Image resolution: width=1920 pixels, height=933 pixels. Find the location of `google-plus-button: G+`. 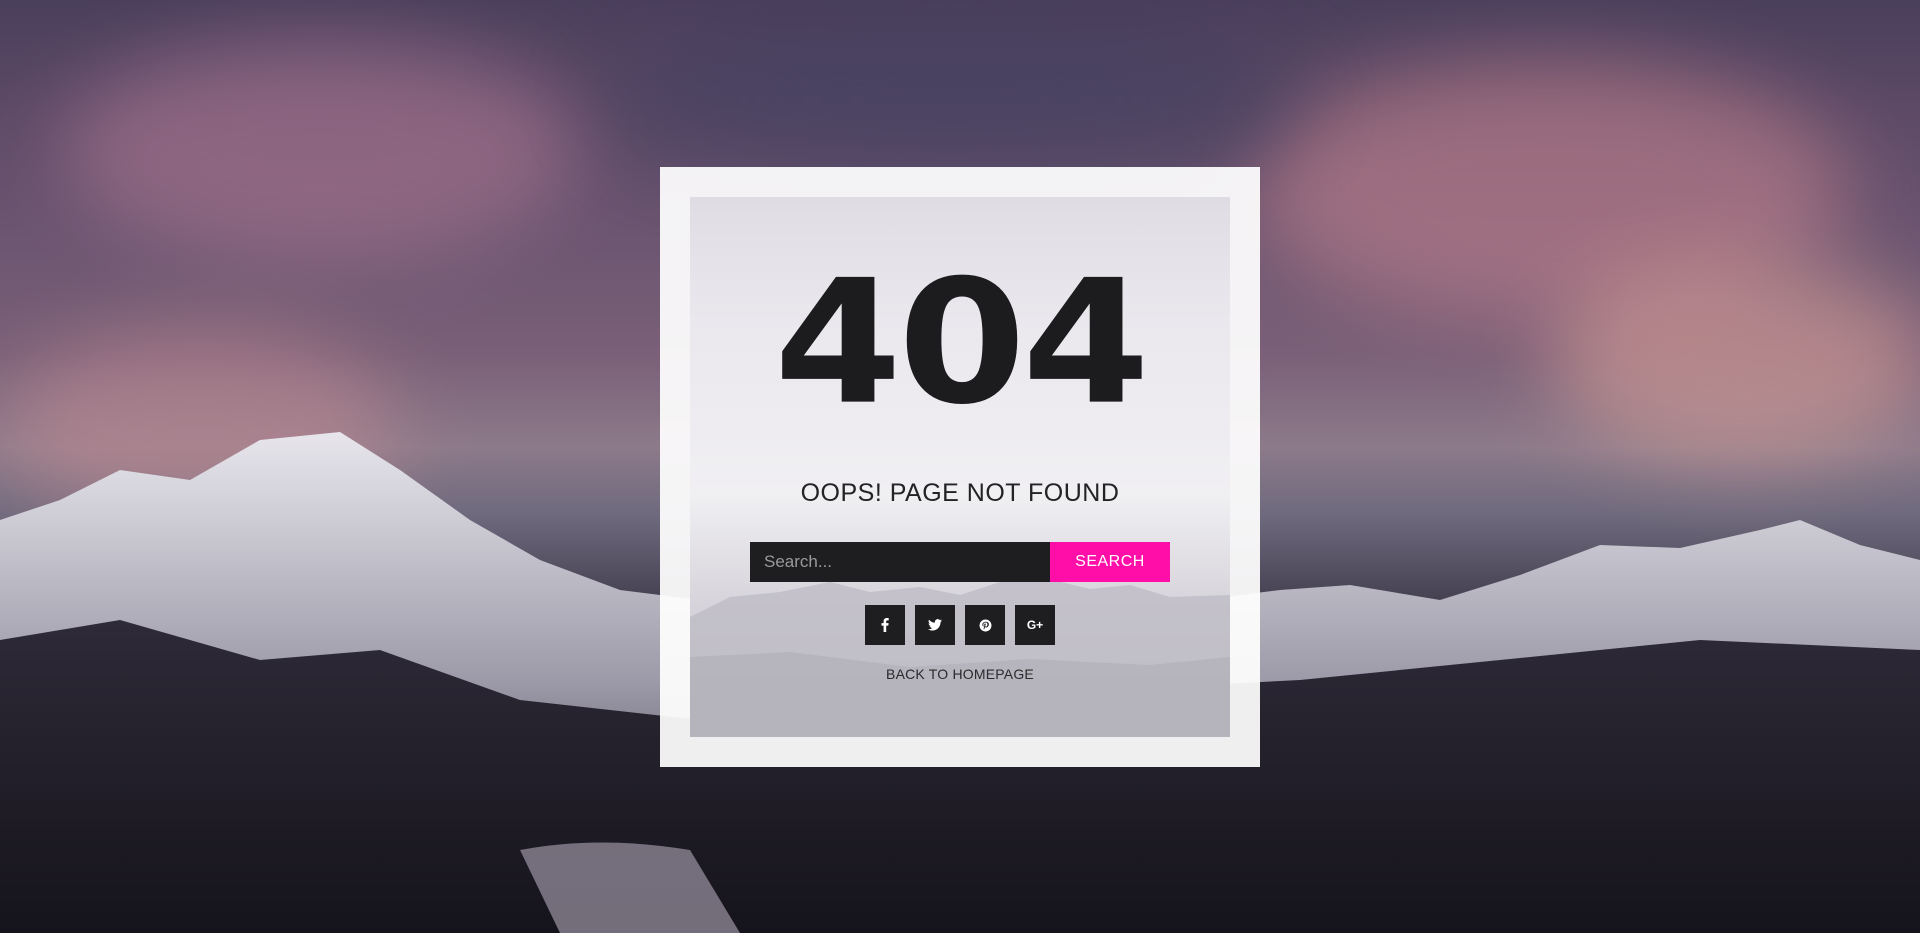

google-plus-button: G+ is located at coordinates (1035, 625).